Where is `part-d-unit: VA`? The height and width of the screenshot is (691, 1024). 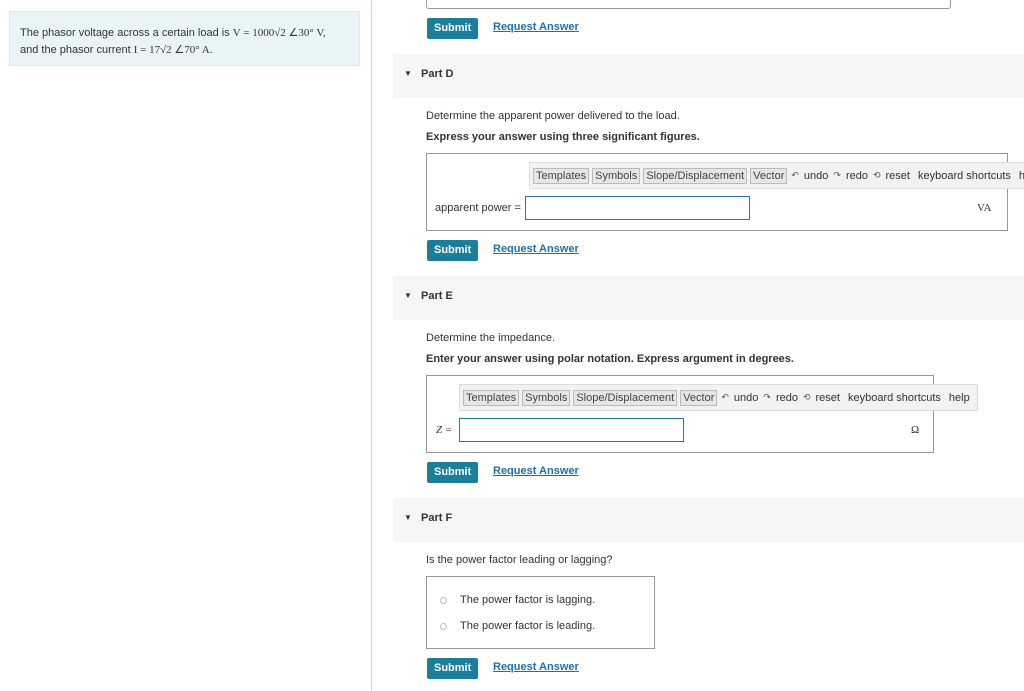 part-d-unit: VA is located at coordinates (984, 208).